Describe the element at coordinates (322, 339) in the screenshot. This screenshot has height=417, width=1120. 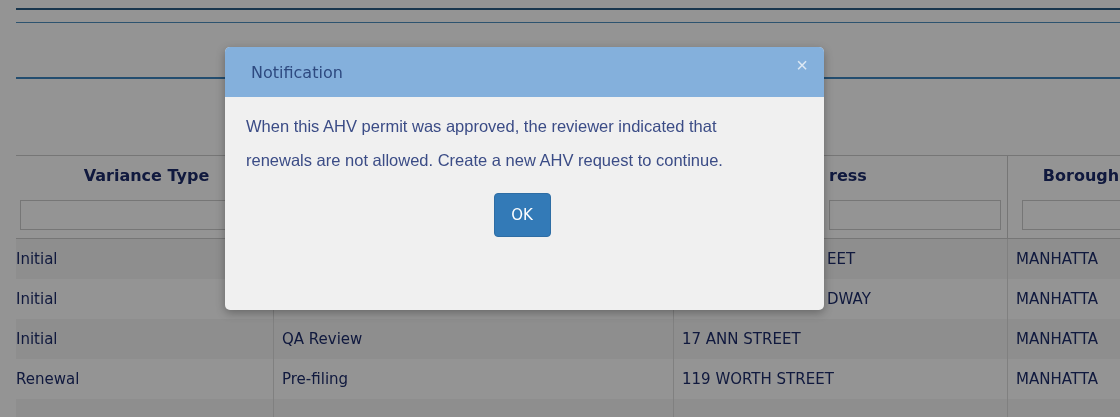
I see `table-cell: QA Review` at that location.